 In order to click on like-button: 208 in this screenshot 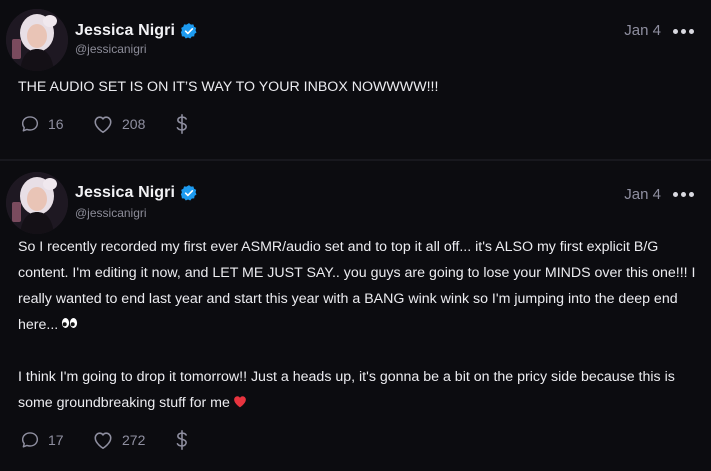, I will do `click(133, 124)`.